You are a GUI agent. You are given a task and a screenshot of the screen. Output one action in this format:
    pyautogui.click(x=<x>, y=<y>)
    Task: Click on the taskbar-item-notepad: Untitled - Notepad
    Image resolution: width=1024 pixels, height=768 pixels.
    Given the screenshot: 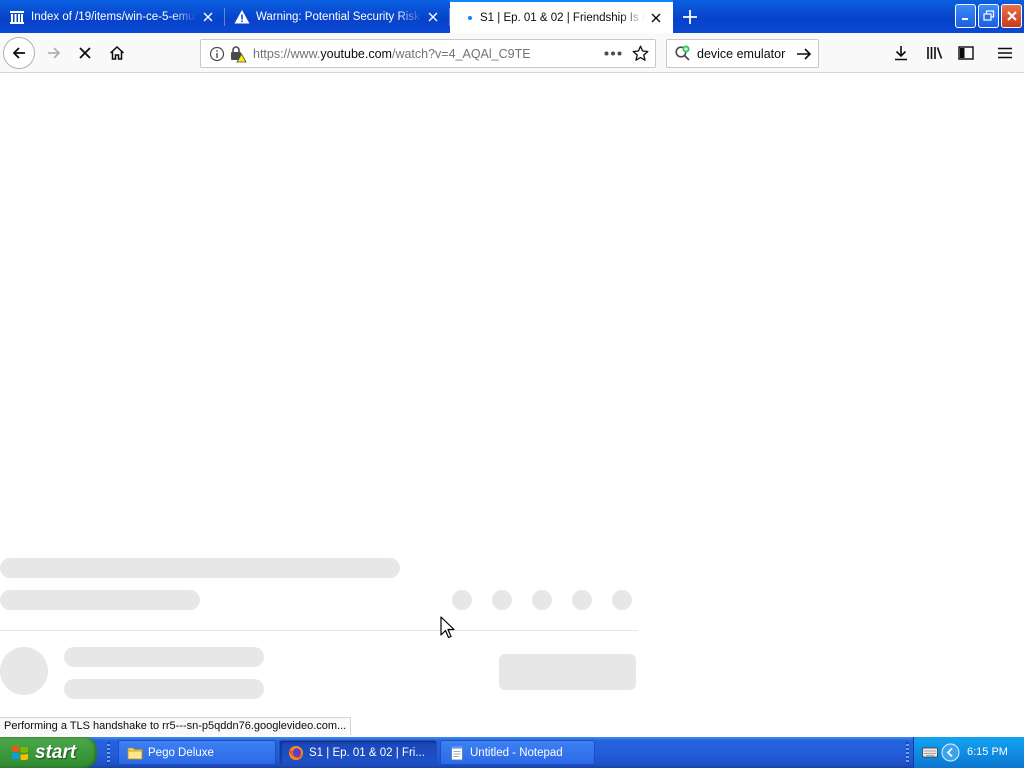 What is the action you would take?
    pyautogui.click(x=517, y=752)
    